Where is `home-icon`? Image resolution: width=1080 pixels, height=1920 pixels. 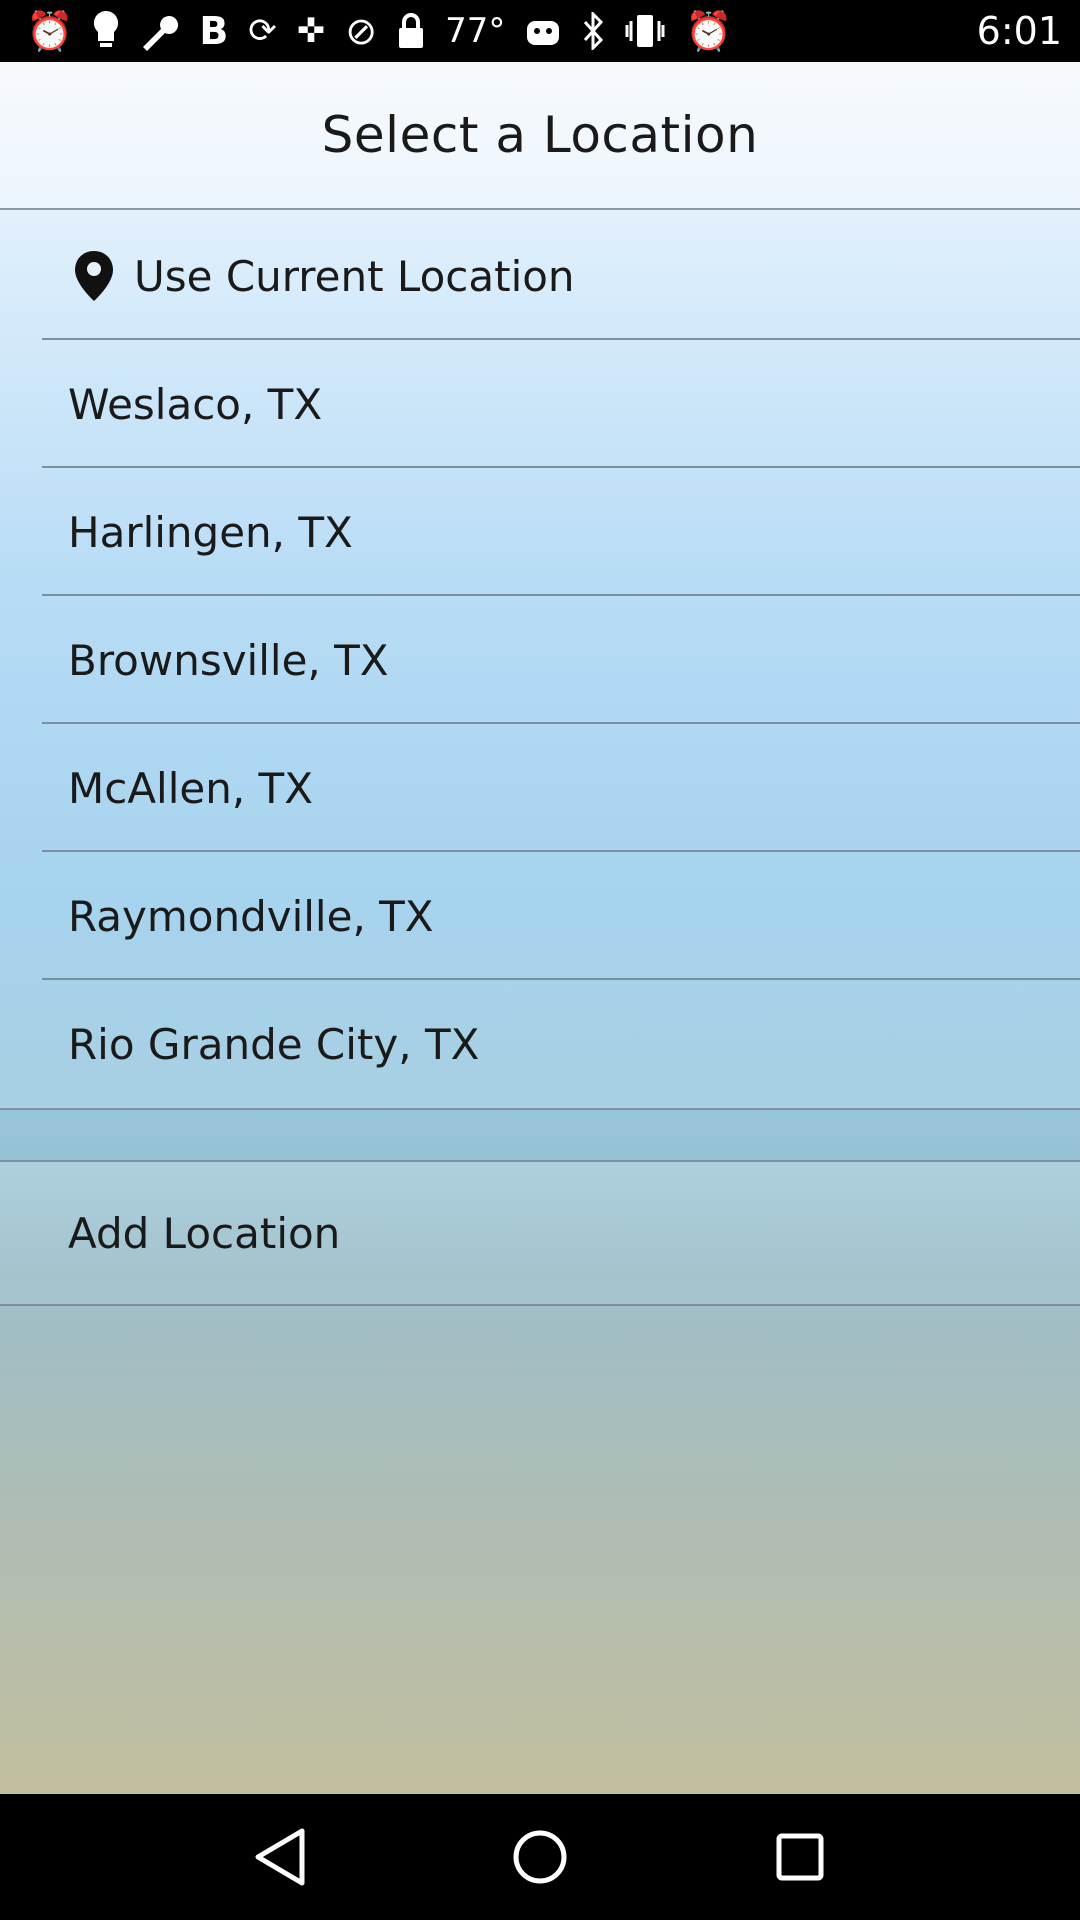 home-icon is located at coordinates (540, 1857).